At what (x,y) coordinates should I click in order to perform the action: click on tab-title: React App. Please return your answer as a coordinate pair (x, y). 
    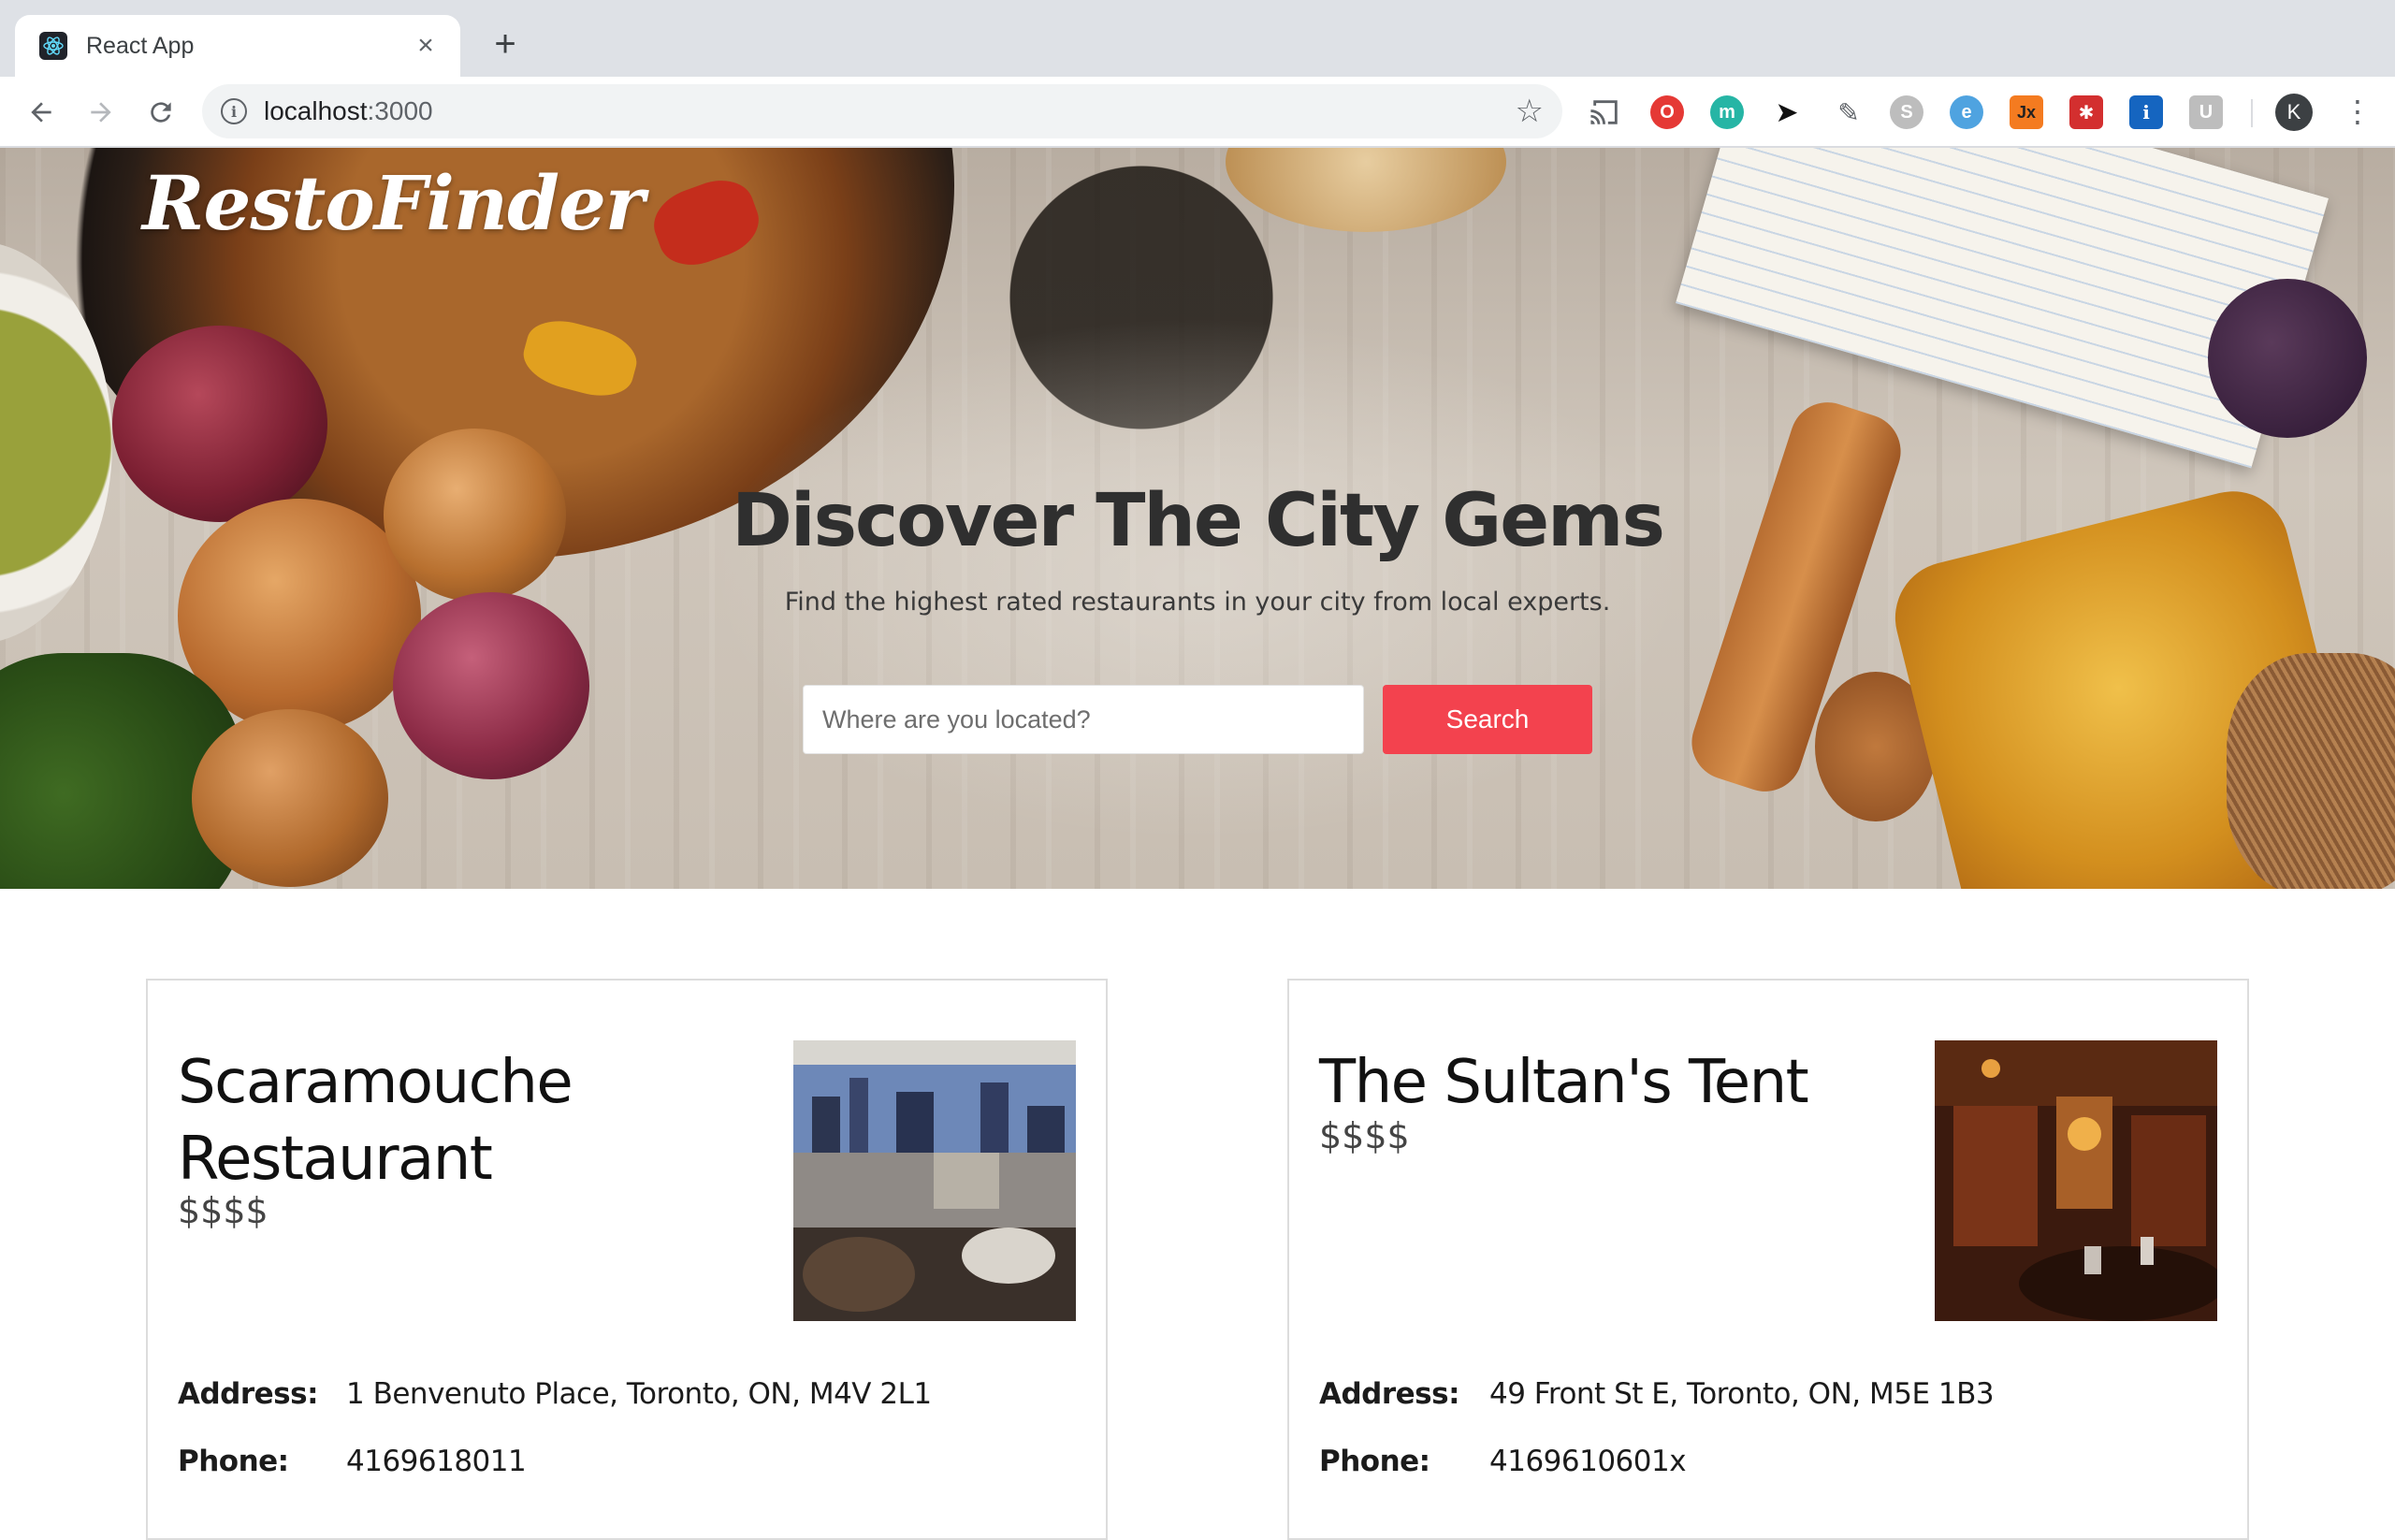
    Looking at the image, I should click on (140, 45).